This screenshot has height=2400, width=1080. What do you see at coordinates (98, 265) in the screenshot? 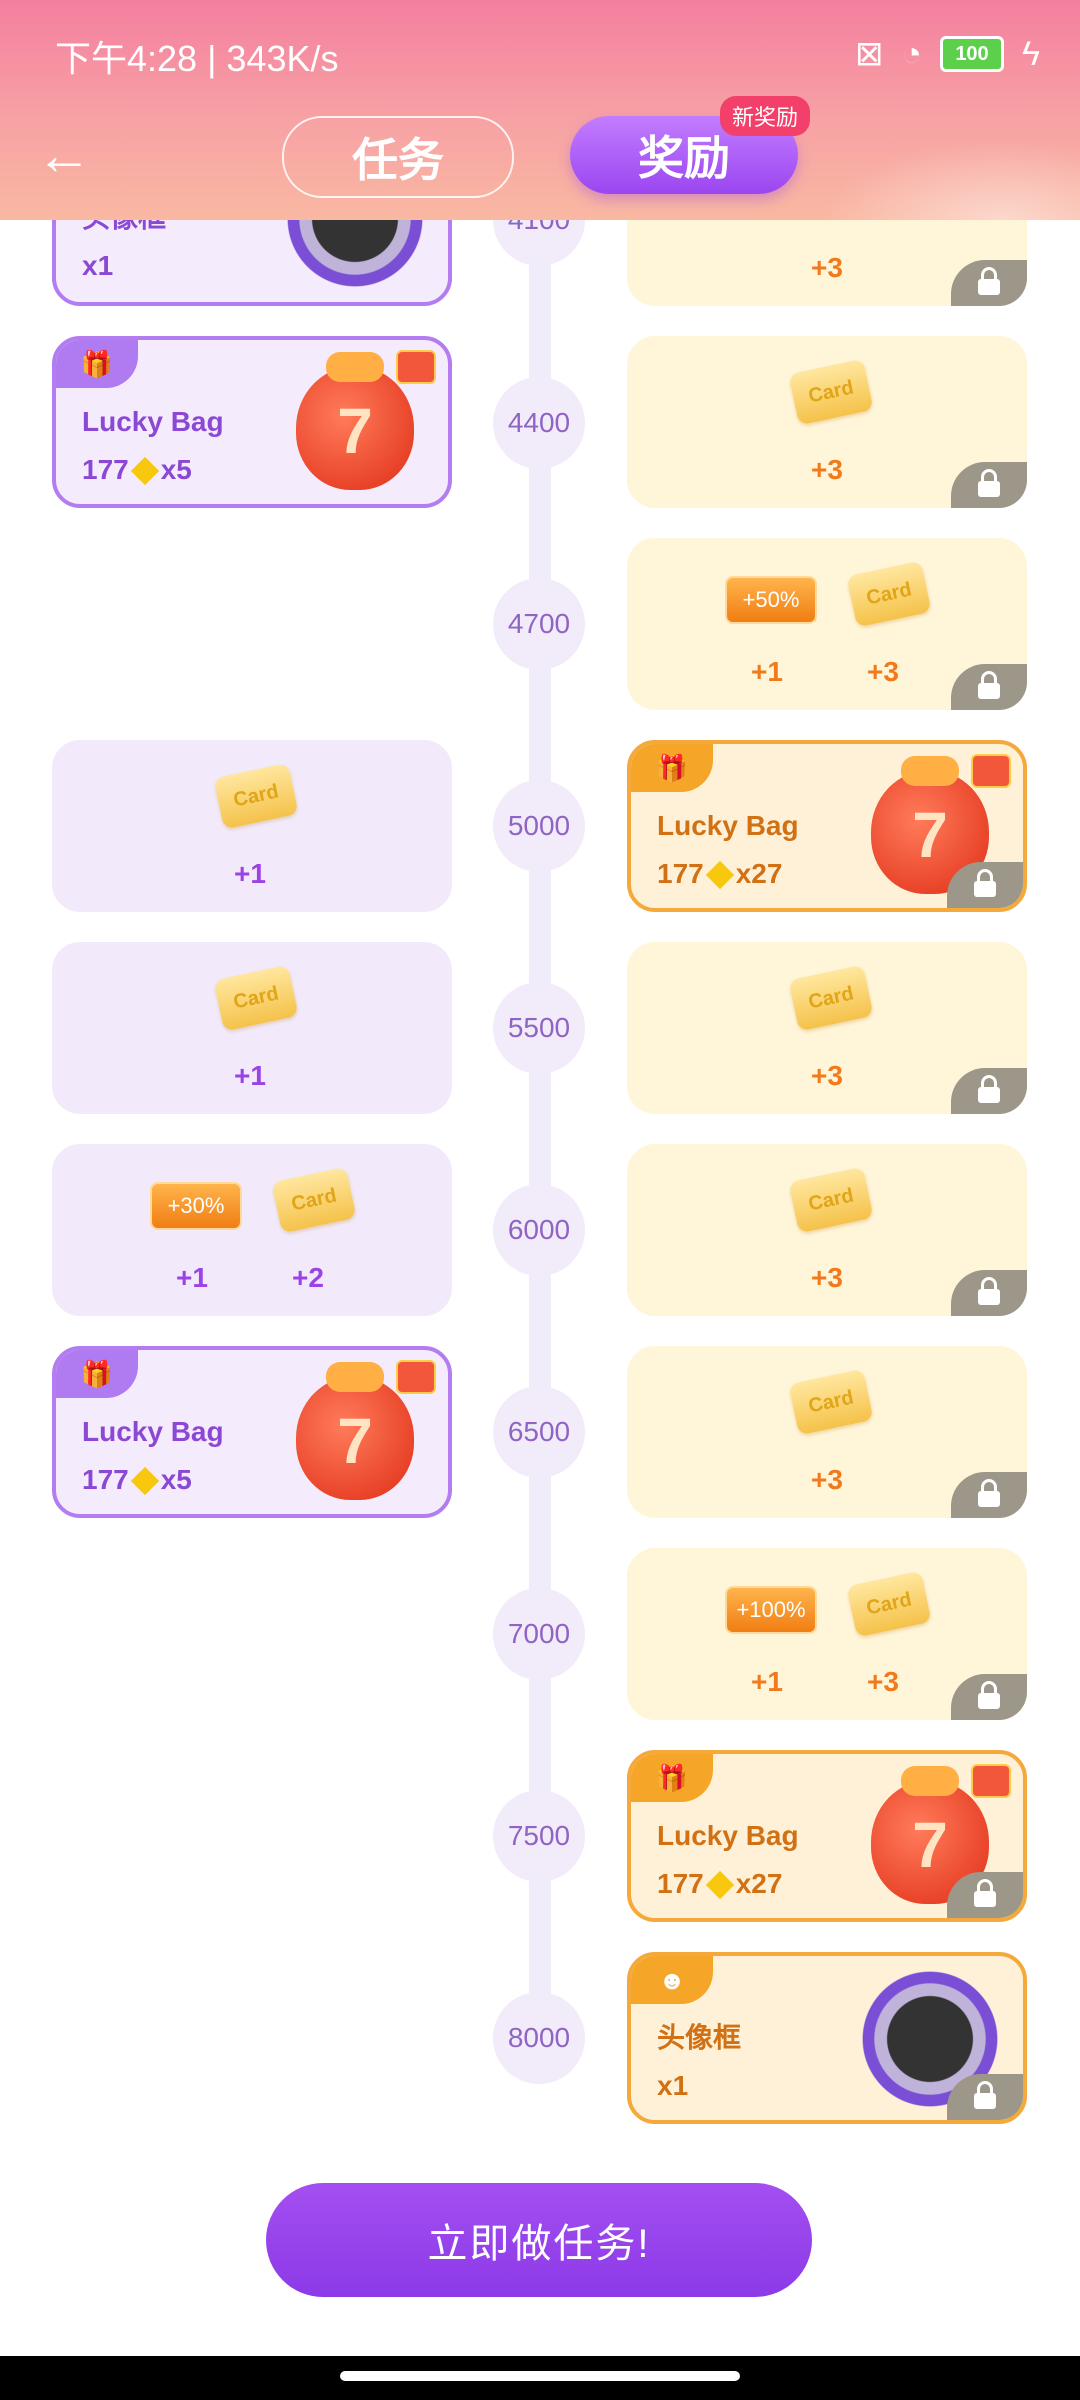
I see `reward-quantity: x1` at bounding box center [98, 265].